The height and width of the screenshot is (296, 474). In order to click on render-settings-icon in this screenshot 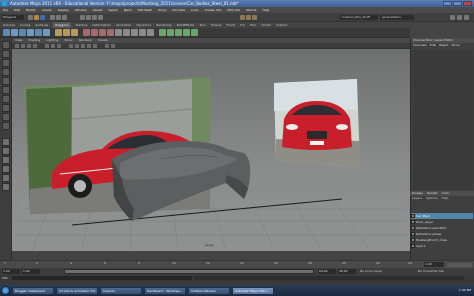, I will do `click(254, 17)`.